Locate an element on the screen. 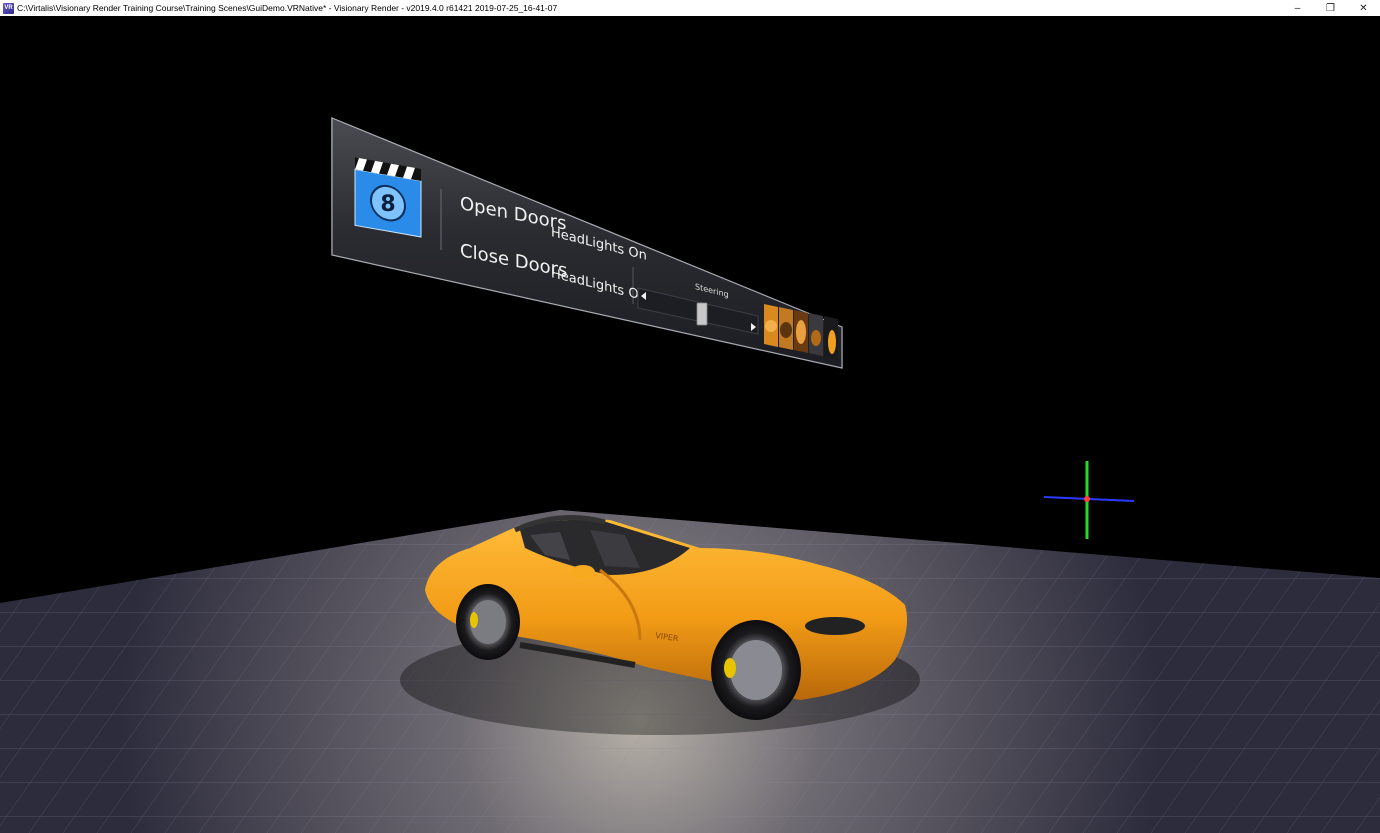  steering-slider is located at coordinates (698, 311).